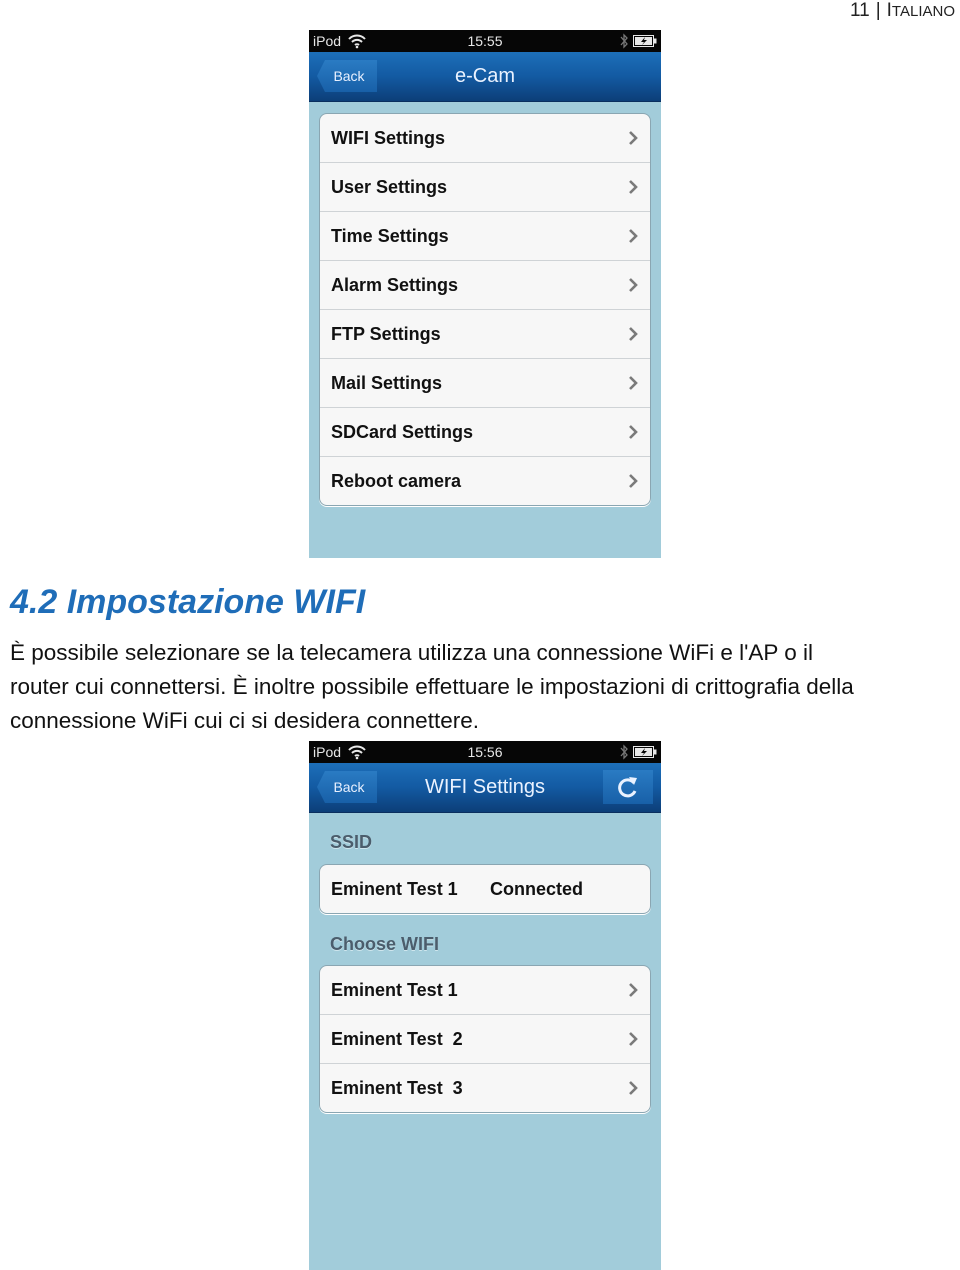  What do you see at coordinates (485, 431) in the screenshot?
I see `menu-item-sdcard-settings: SDCard Settings` at bounding box center [485, 431].